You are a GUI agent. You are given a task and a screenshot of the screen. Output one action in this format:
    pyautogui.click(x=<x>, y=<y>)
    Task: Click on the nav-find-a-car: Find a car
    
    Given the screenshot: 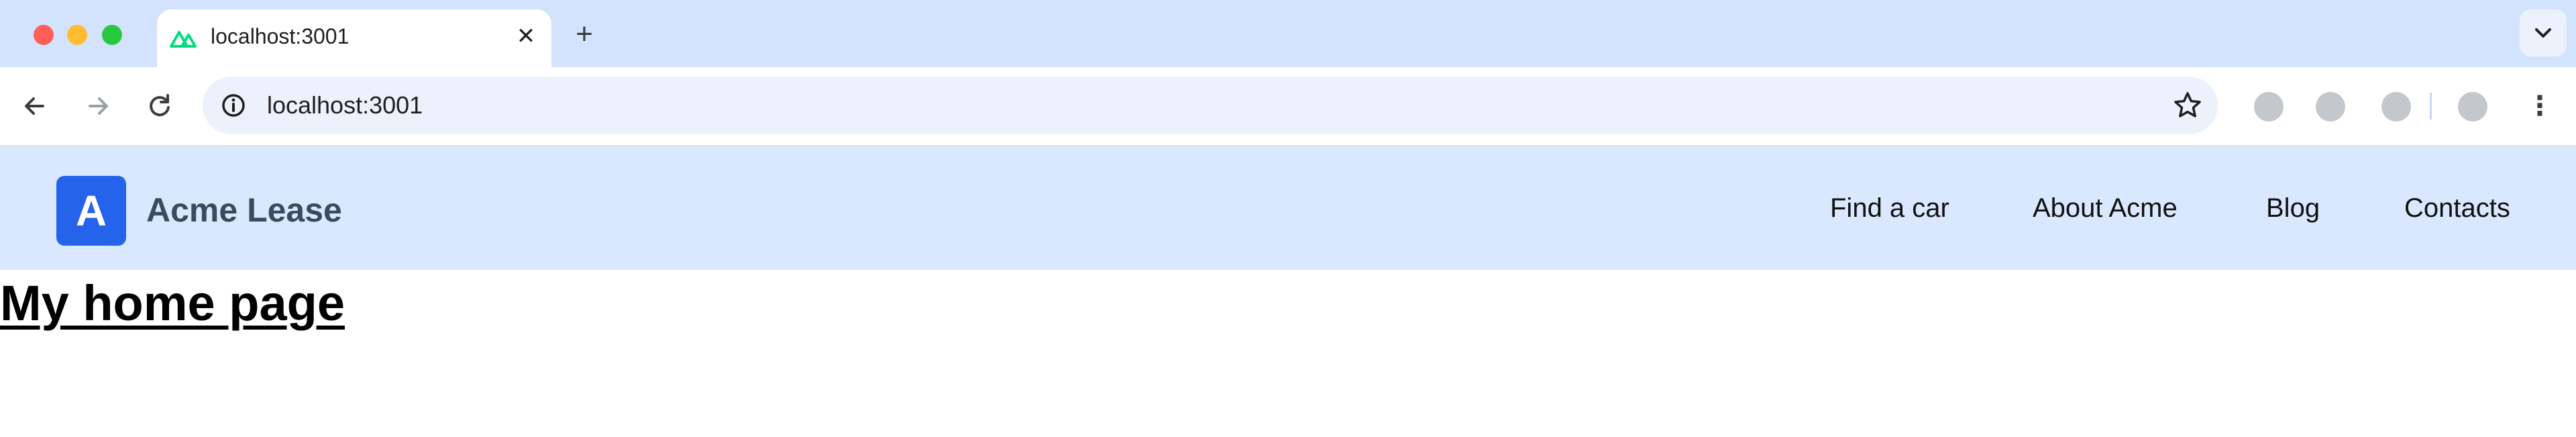 What is the action you would take?
    pyautogui.click(x=1889, y=208)
    